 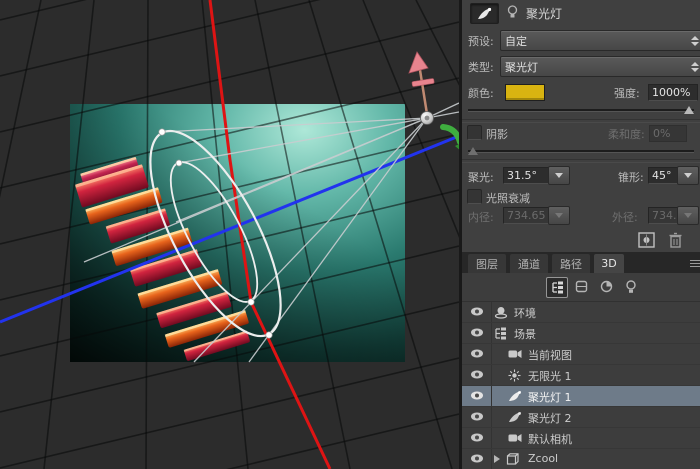 I want to click on 3d-scene-list: 环境 场景 当前视图 无限光 1 聚光灯 1 聚光灯 2 默认相机 Zcool, so click(x=581, y=385).